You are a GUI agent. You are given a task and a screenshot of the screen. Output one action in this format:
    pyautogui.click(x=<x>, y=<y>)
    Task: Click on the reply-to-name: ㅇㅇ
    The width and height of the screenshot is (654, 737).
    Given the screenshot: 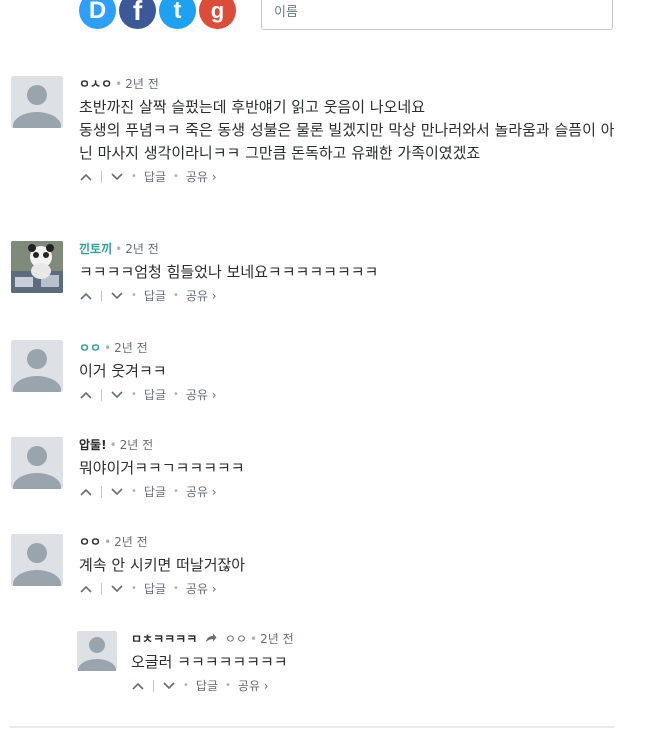 What is the action you would take?
    pyautogui.click(x=236, y=639)
    